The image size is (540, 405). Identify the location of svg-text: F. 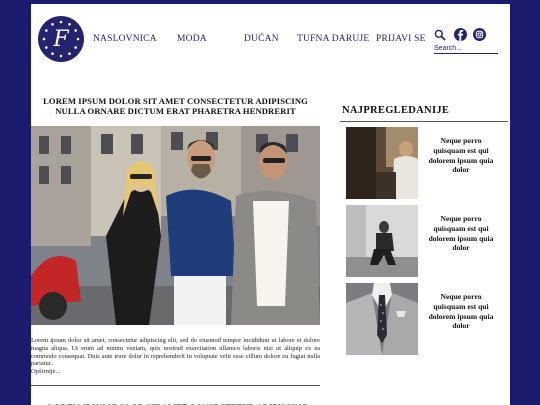
(60, 39).